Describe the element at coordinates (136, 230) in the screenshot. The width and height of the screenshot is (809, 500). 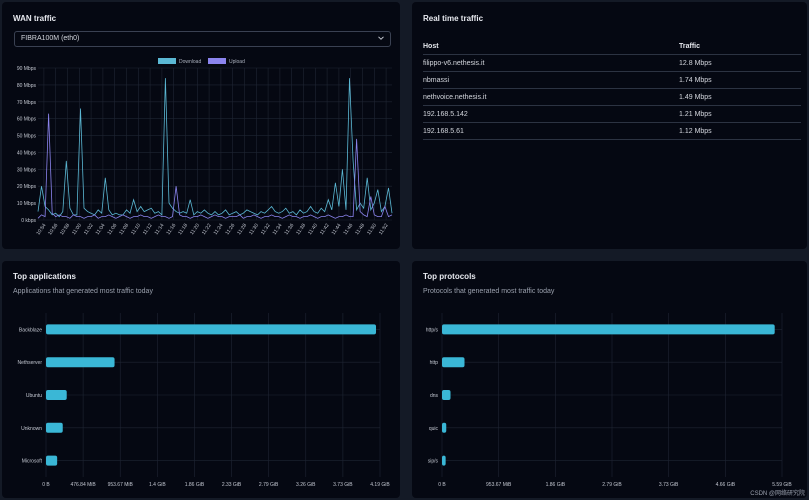
I see `x-tick-label: 11:10` at that location.